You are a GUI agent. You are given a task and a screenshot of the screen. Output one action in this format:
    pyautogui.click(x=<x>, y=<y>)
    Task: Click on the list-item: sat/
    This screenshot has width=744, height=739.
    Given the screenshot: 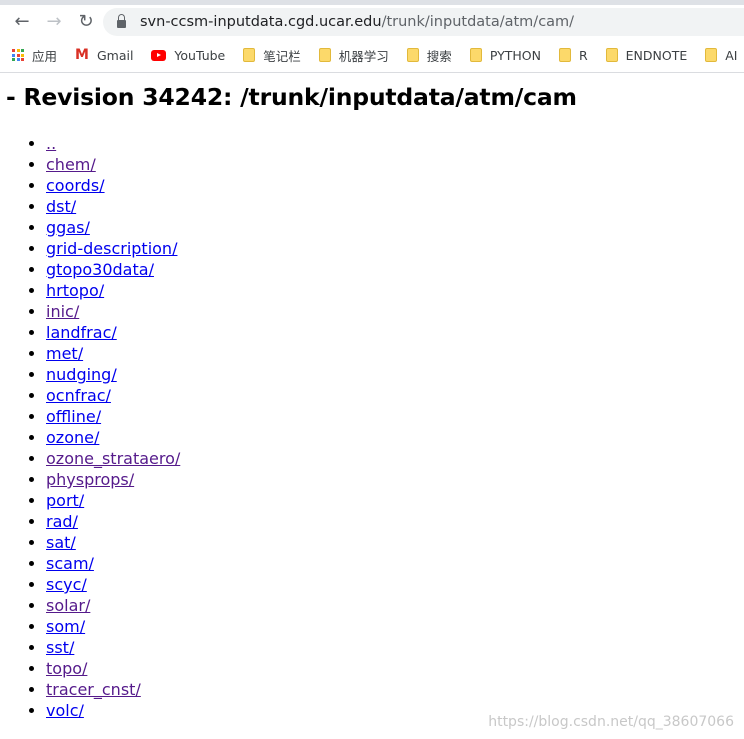 What is the action you would take?
    pyautogui.click(x=113, y=542)
    